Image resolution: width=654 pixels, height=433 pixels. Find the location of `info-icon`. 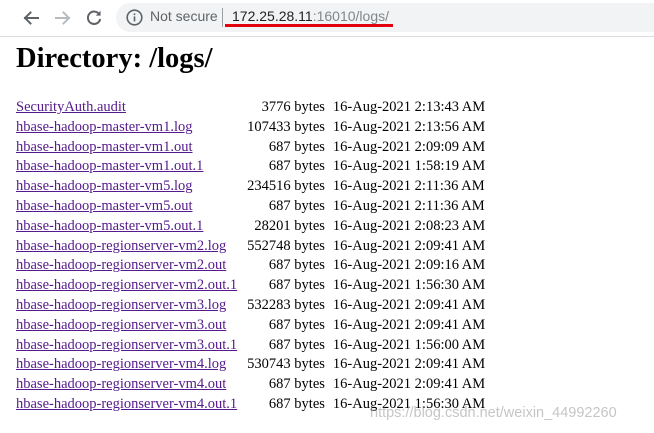

info-icon is located at coordinates (134, 17).